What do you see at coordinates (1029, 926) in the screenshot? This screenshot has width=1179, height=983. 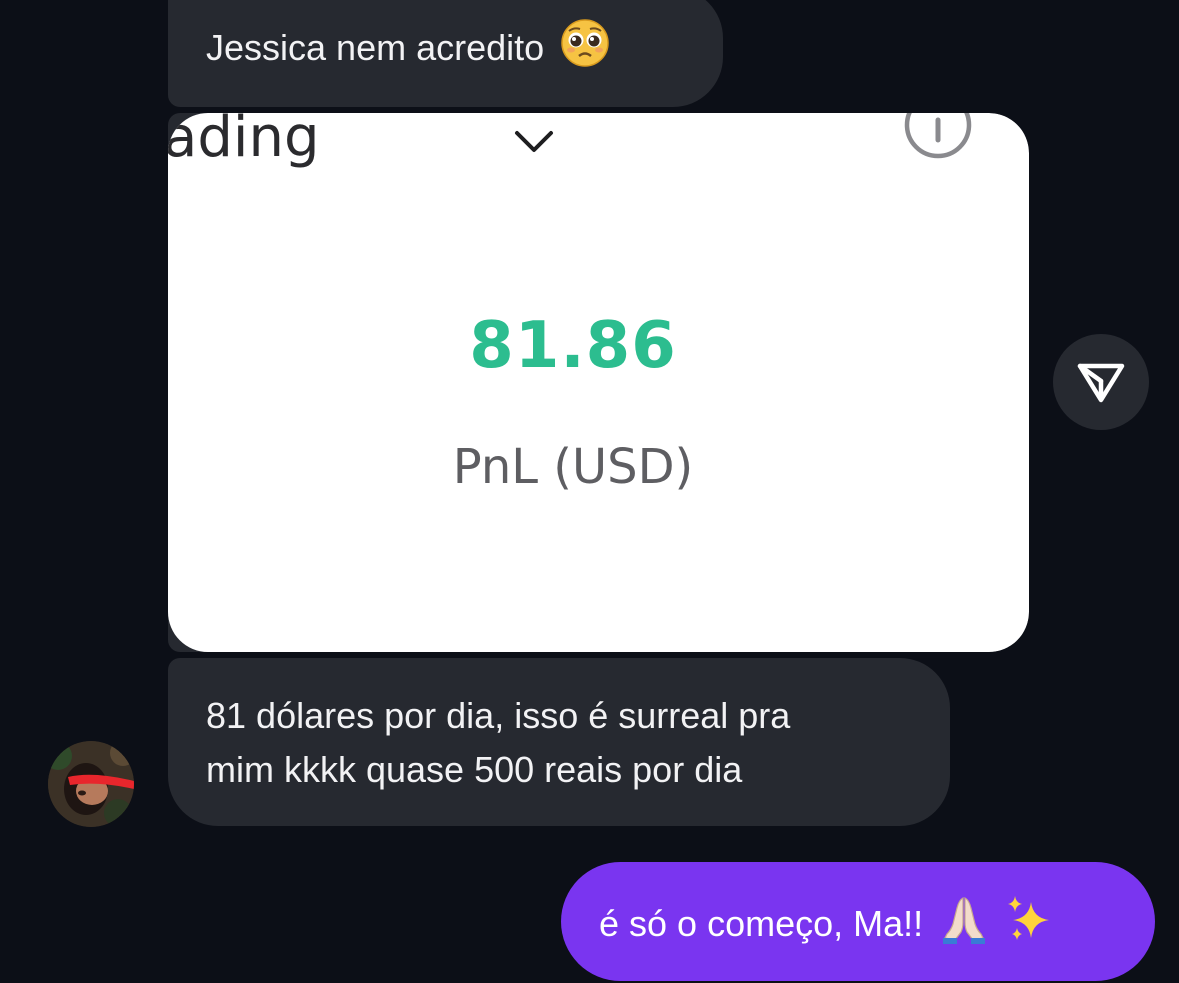 I see `sparkles-emoji-icon` at bounding box center [1029, 926].